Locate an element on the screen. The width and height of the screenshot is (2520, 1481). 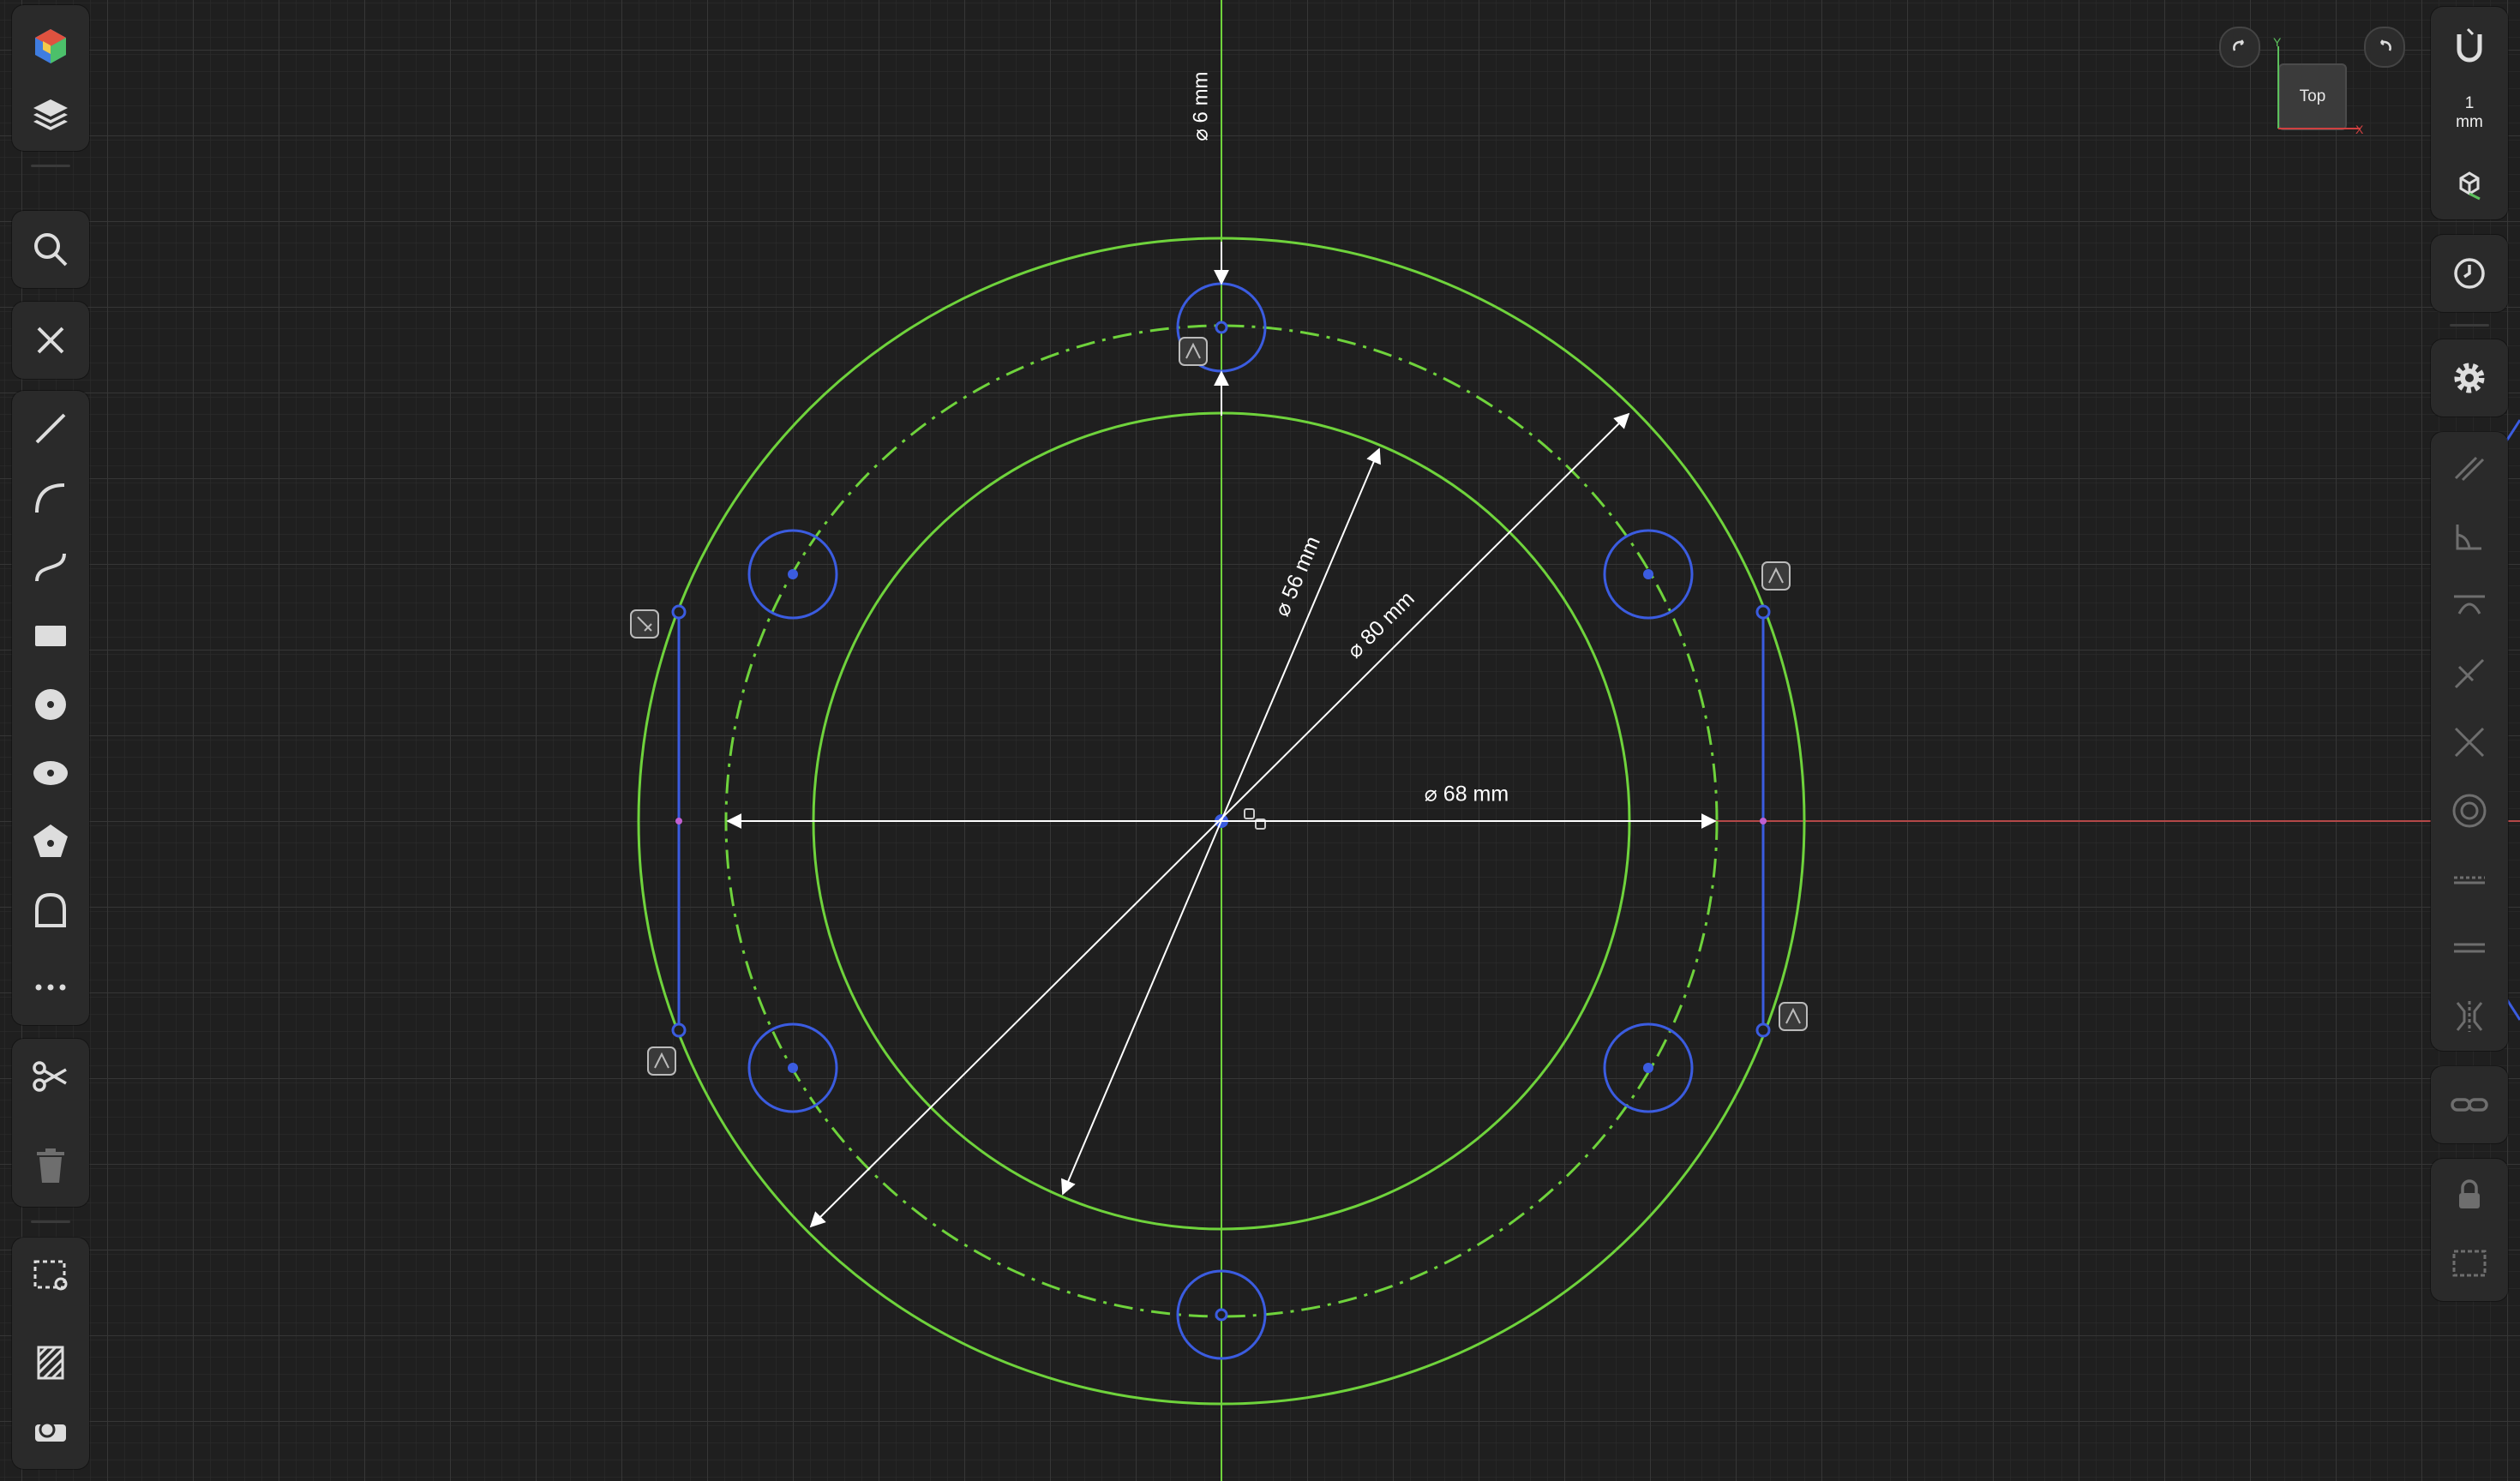
frame-button is located at coordinates (2469, 1263).